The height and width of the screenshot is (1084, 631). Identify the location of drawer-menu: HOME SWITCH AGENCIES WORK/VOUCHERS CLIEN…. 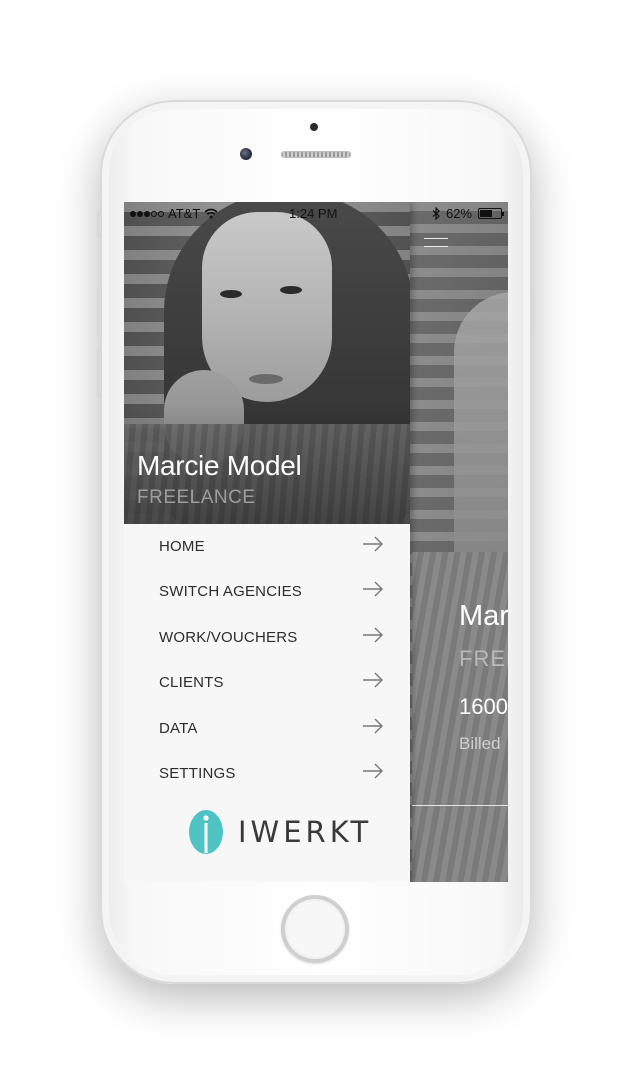
(267, 660).